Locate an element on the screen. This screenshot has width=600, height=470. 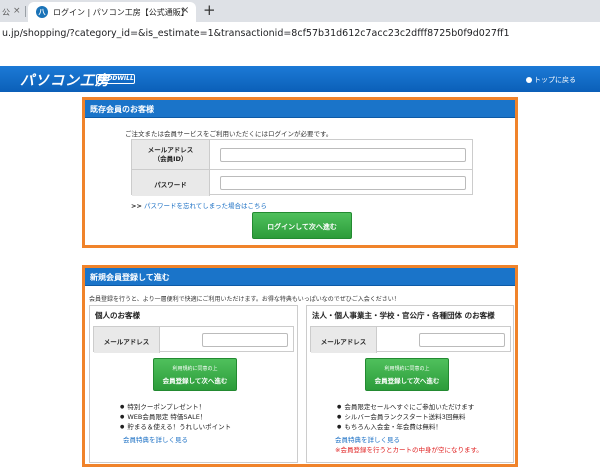
individual-form: メールアドレス is located at coordinates (193, 339).